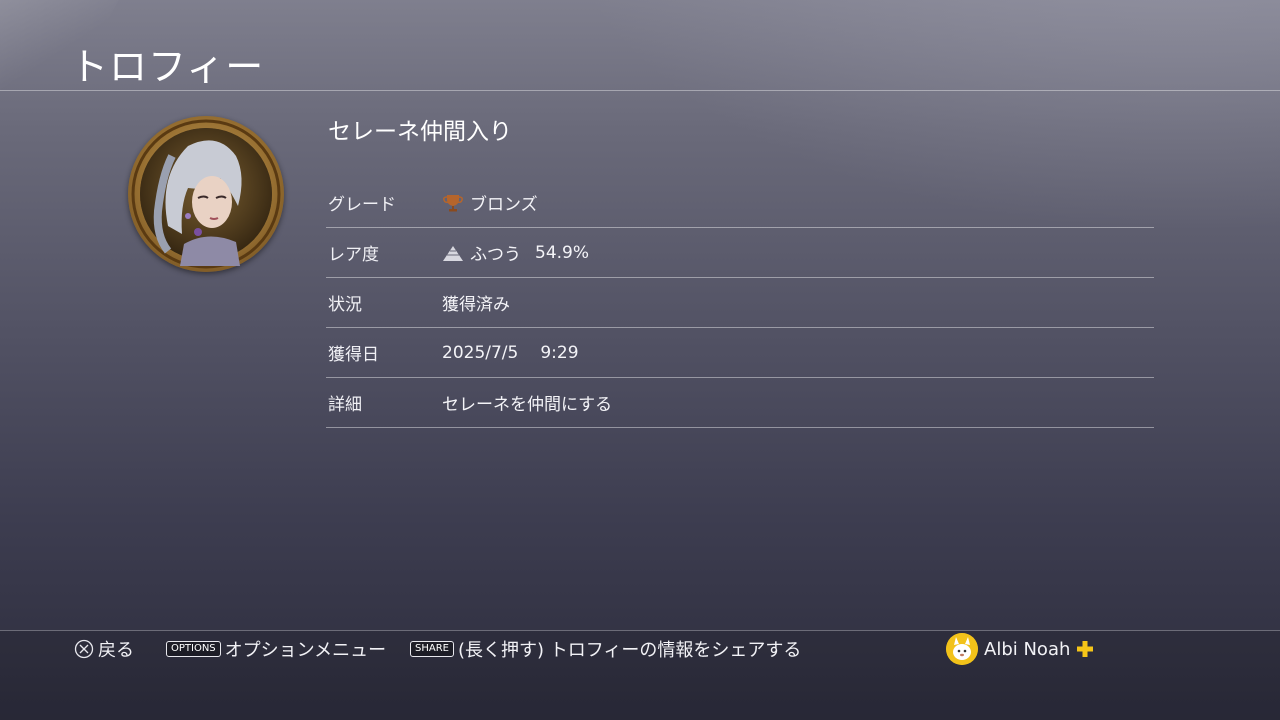 The width and height of the screenshot is (1280, 720). Describe the element at coordinates (116, 650) in the screenshot. I see `back-label: 戻る` at that location.